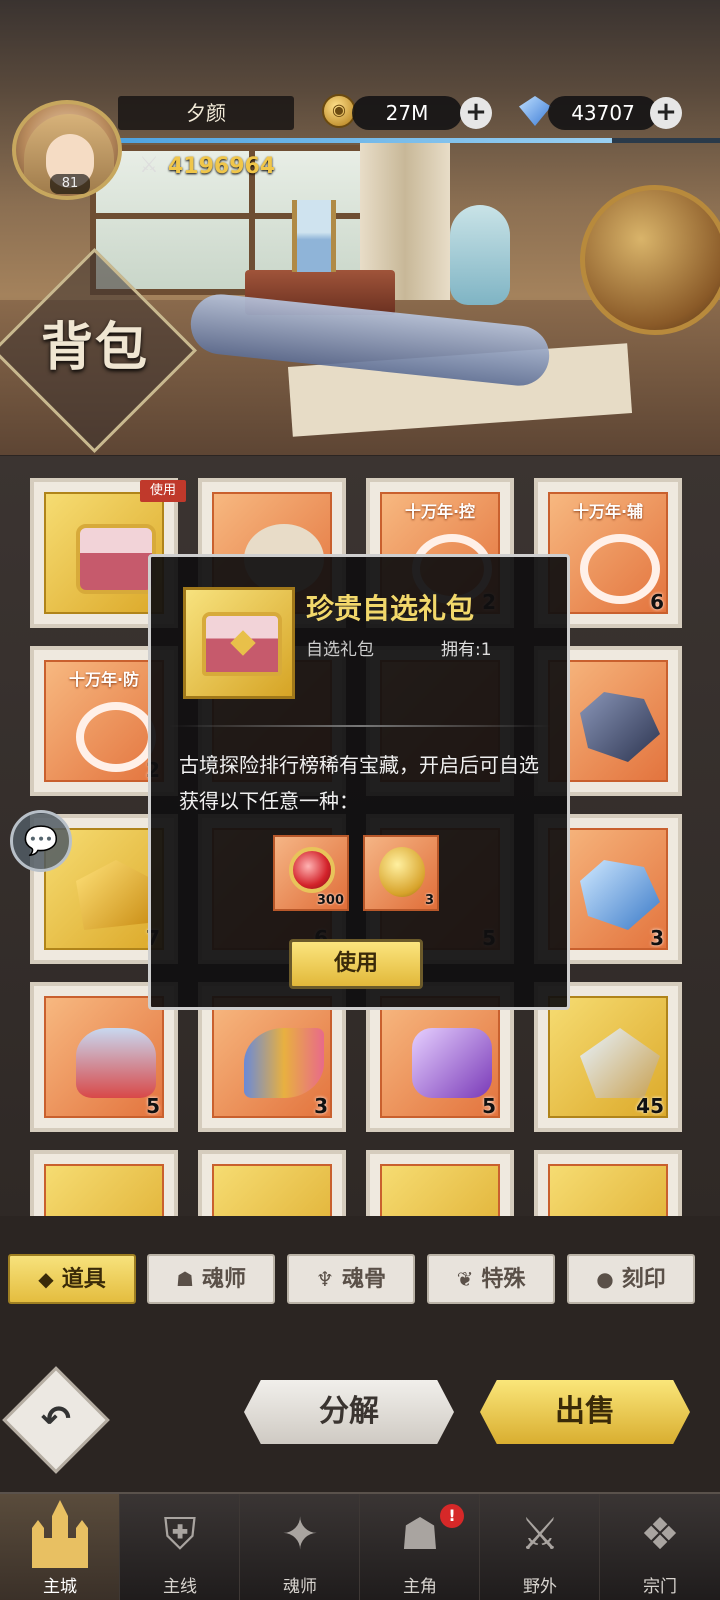 The width and height of the screenshot is (720, 1600). Describe the element at coordinates (420, 140) in the screenshot. I see `experience-bar` at that location.